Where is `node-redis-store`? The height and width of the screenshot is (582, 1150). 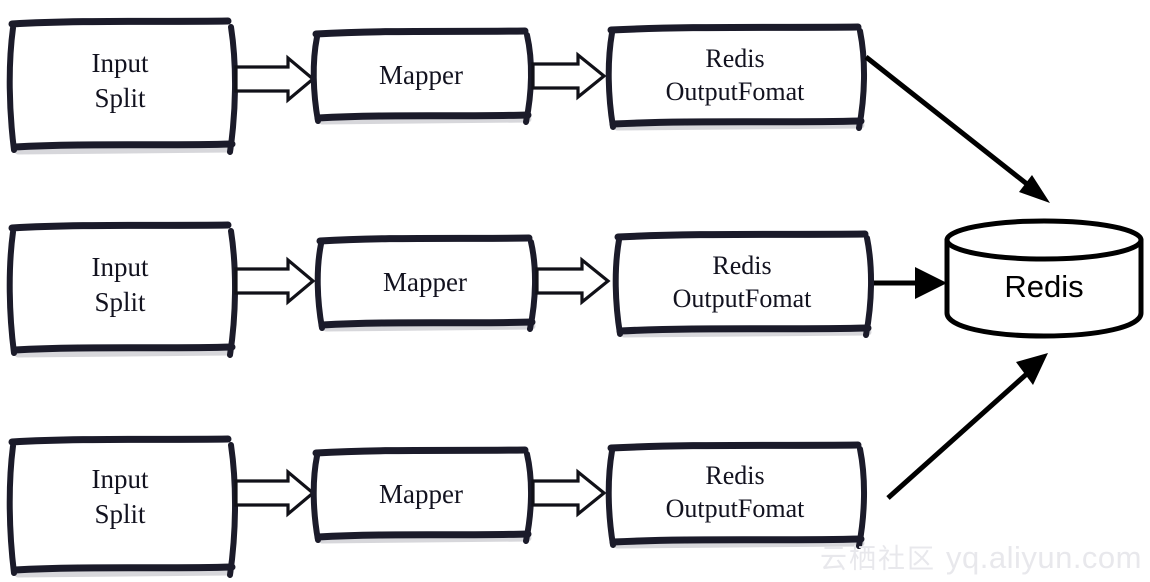
node-redis-store is located at coordinates (1044, 278).